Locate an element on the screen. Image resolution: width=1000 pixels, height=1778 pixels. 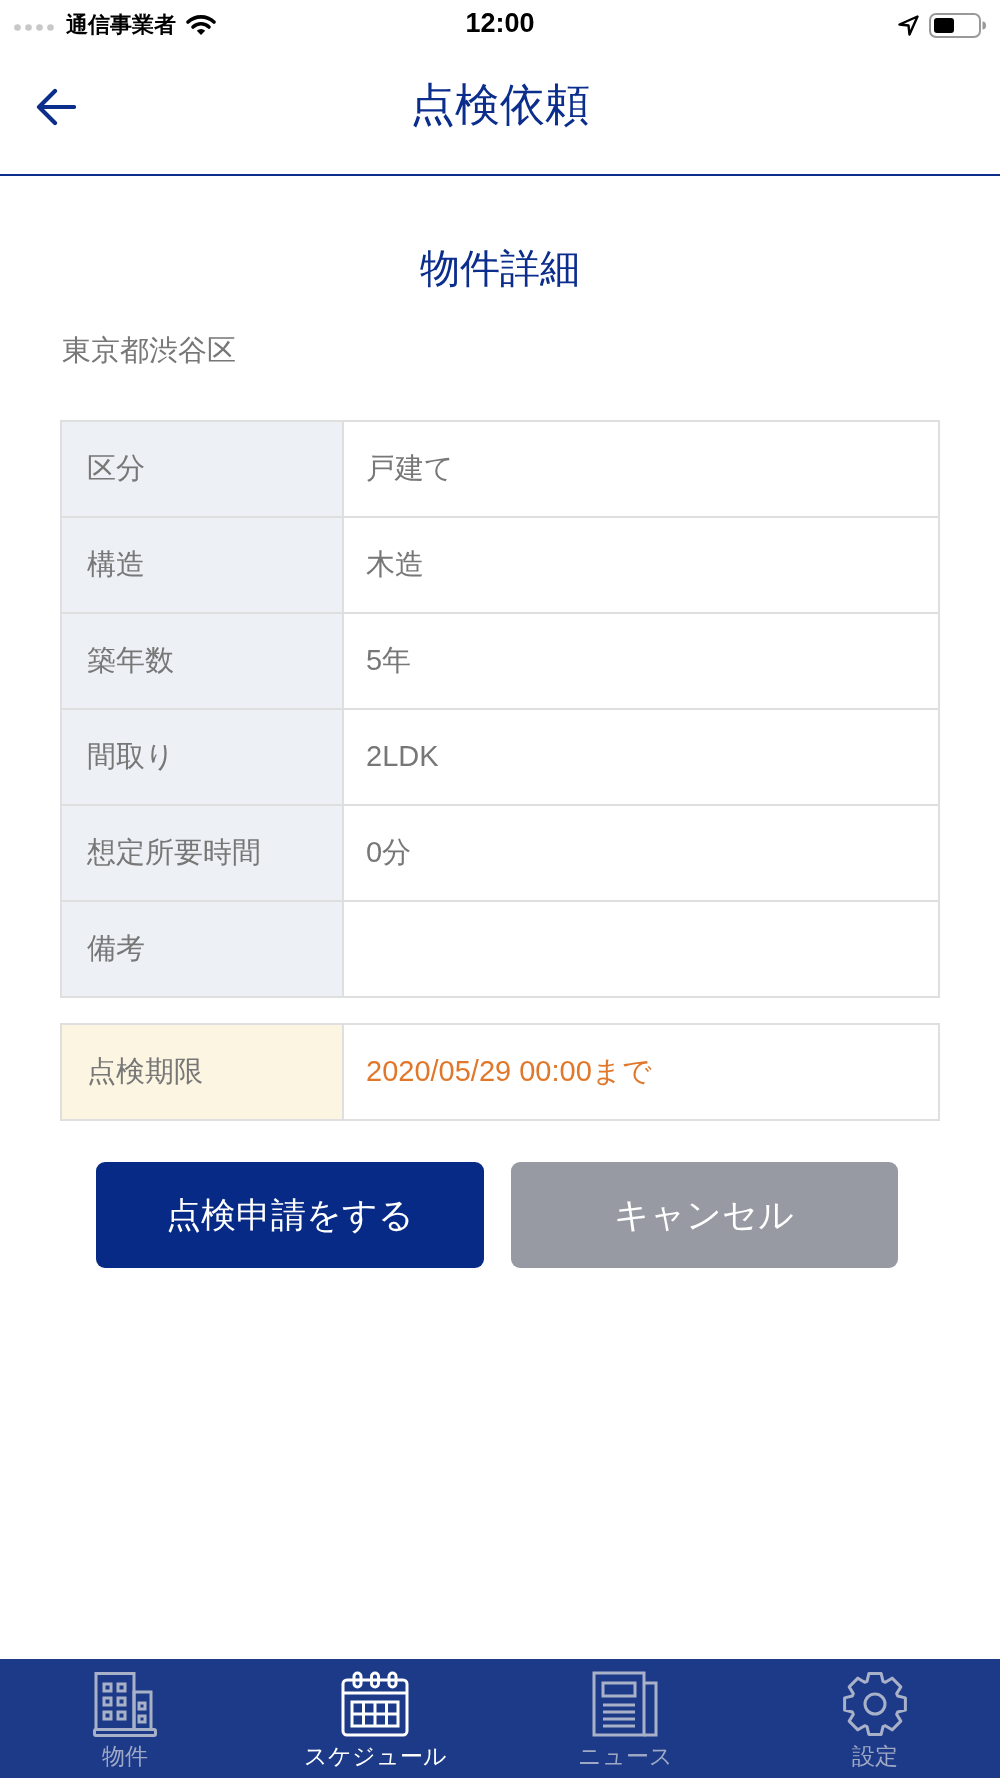
value-cell: 木造 is located at coordinates (641, 565).